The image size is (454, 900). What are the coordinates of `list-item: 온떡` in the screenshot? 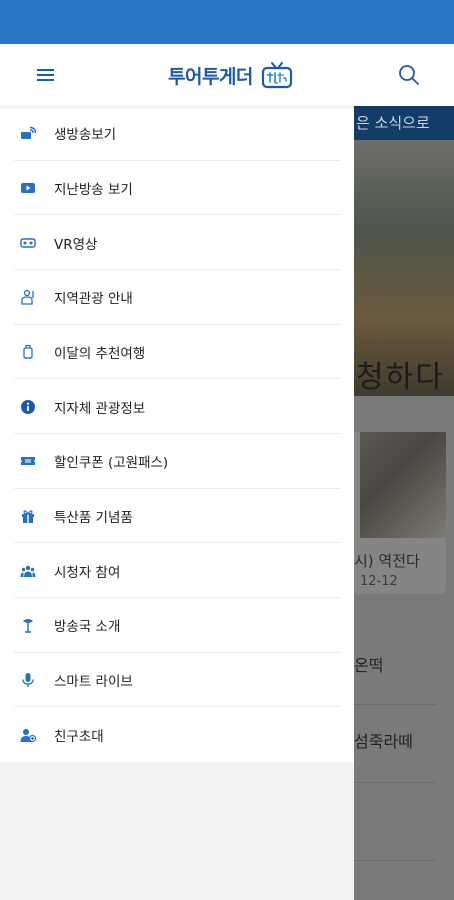 It's located at (369, 665).